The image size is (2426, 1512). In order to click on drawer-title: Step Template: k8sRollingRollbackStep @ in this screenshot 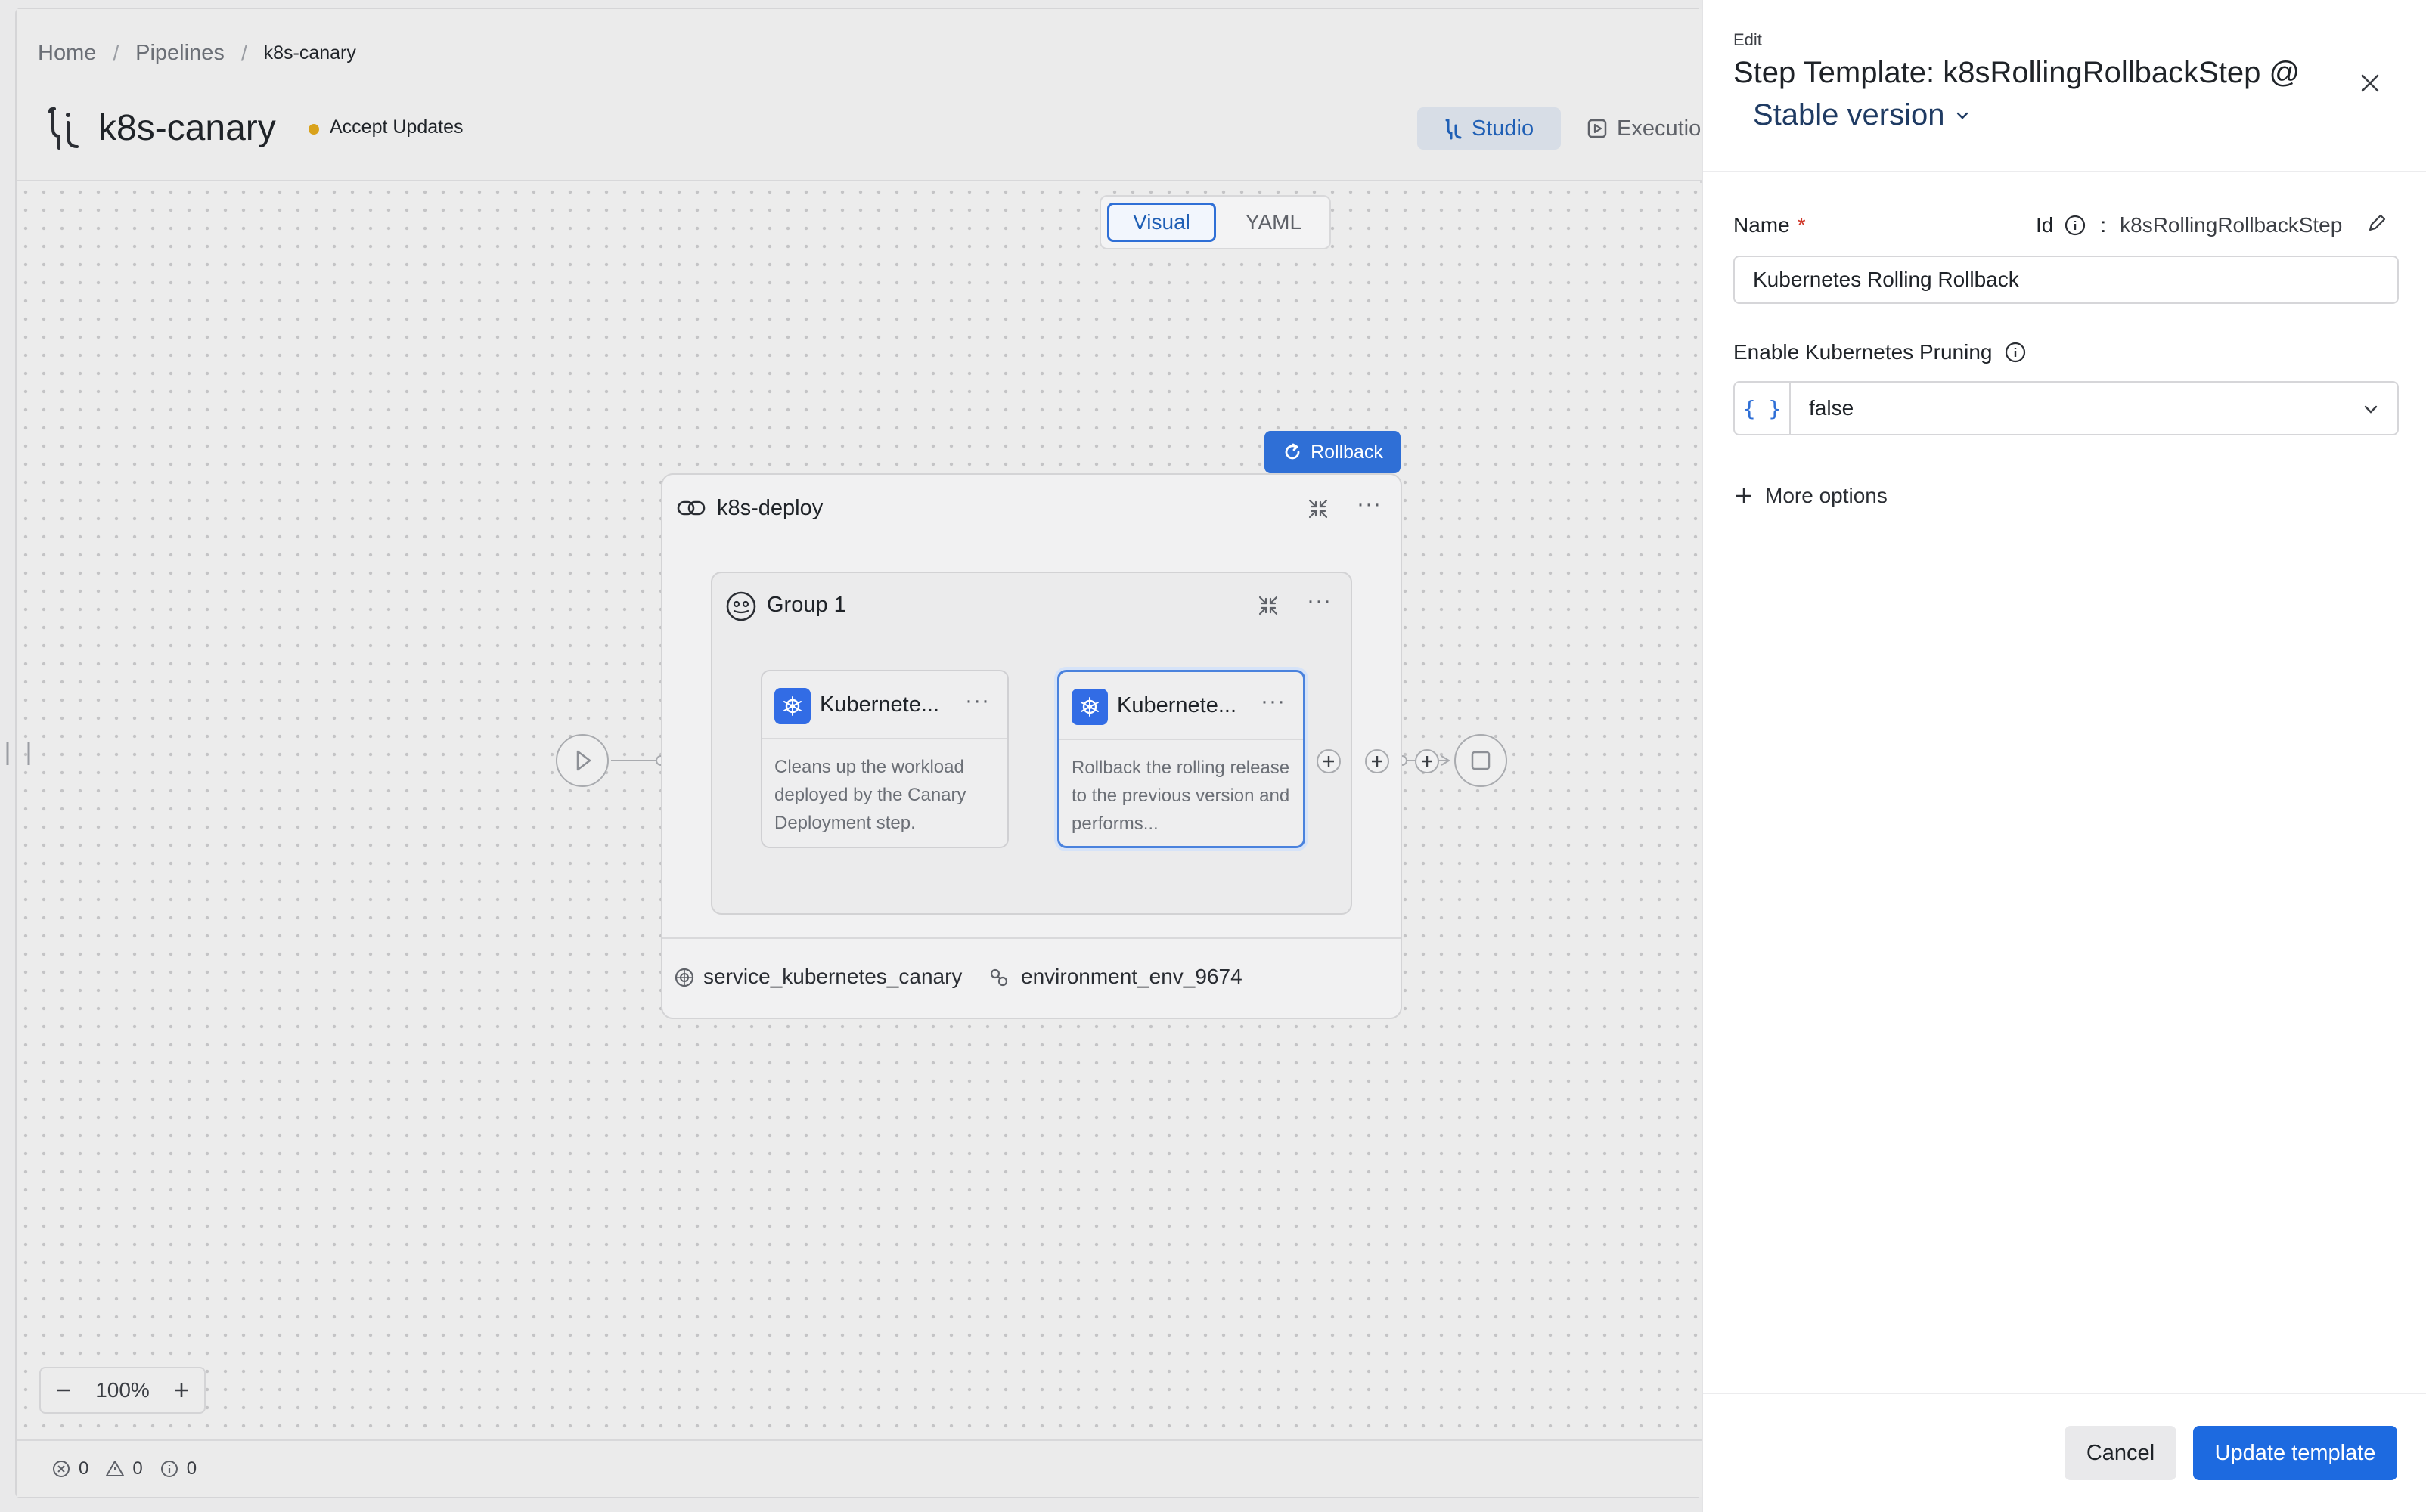, I will do `click(2016, 72)`.